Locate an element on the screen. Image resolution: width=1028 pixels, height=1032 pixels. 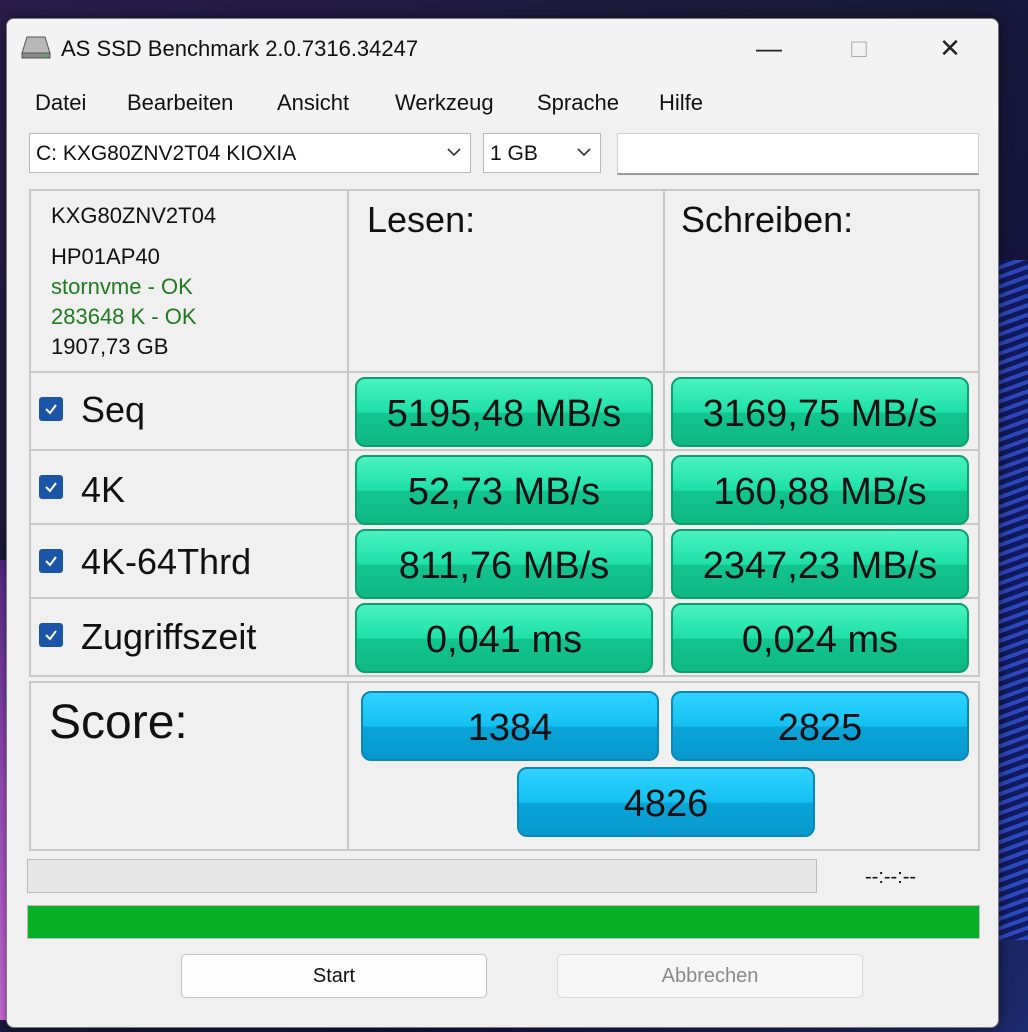
seq-read-result: 5195,48 MB/s is located at coordinates (504, 412).